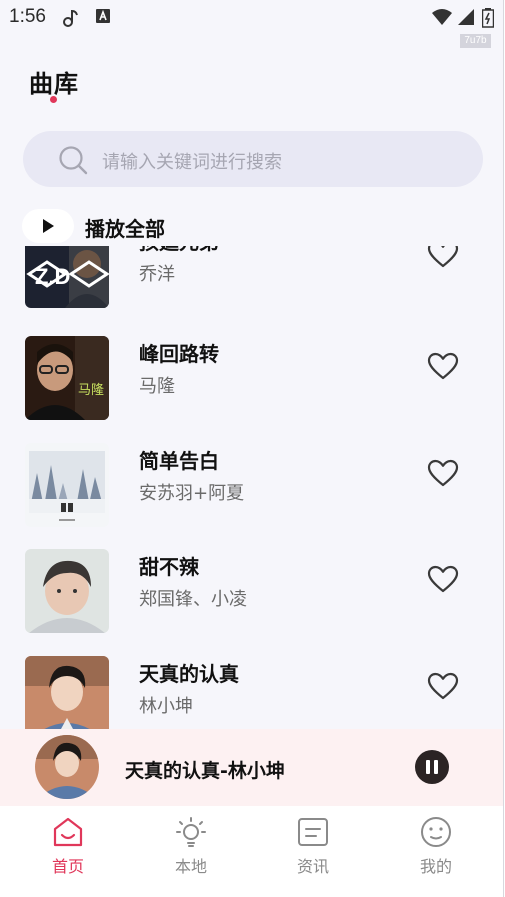 This screenshot has height=897, width=505. Describe the element at coordinates (193, 599) in the screenshot. I see `song-artist: 郑国锋、小凌` at that location.